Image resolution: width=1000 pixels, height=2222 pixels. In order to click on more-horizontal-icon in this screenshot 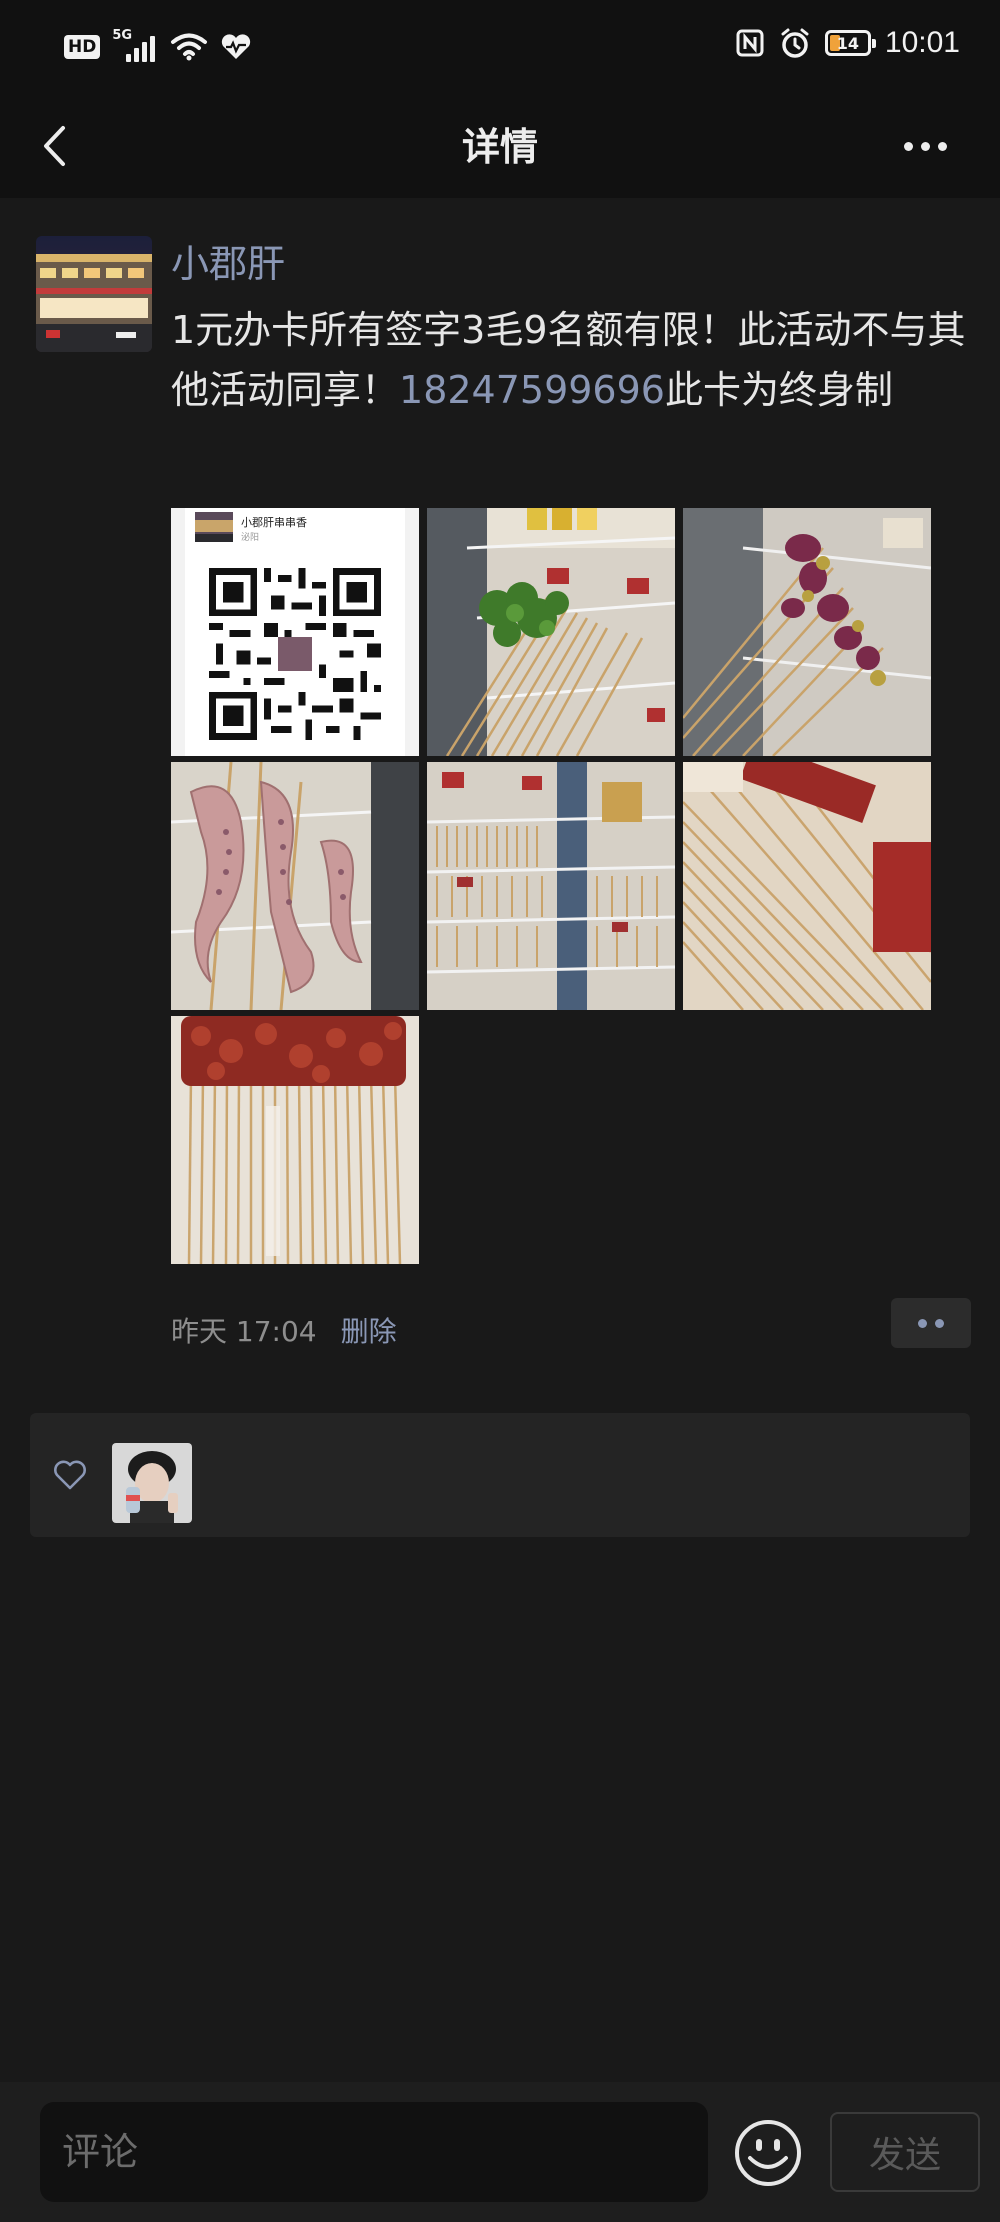, I will do `click(908, 146)`.